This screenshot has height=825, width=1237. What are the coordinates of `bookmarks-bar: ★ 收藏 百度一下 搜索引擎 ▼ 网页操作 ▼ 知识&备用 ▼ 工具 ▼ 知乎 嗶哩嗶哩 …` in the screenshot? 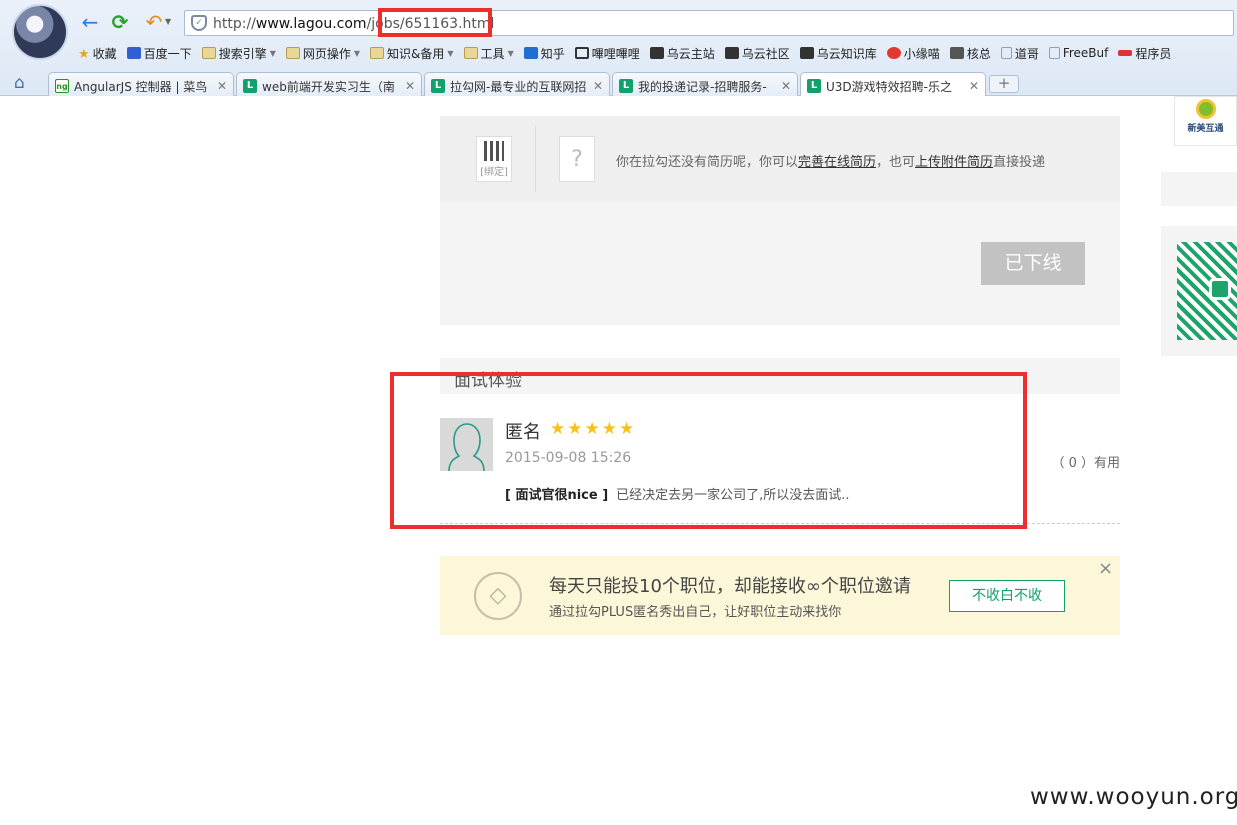 It's located at (624, 53).